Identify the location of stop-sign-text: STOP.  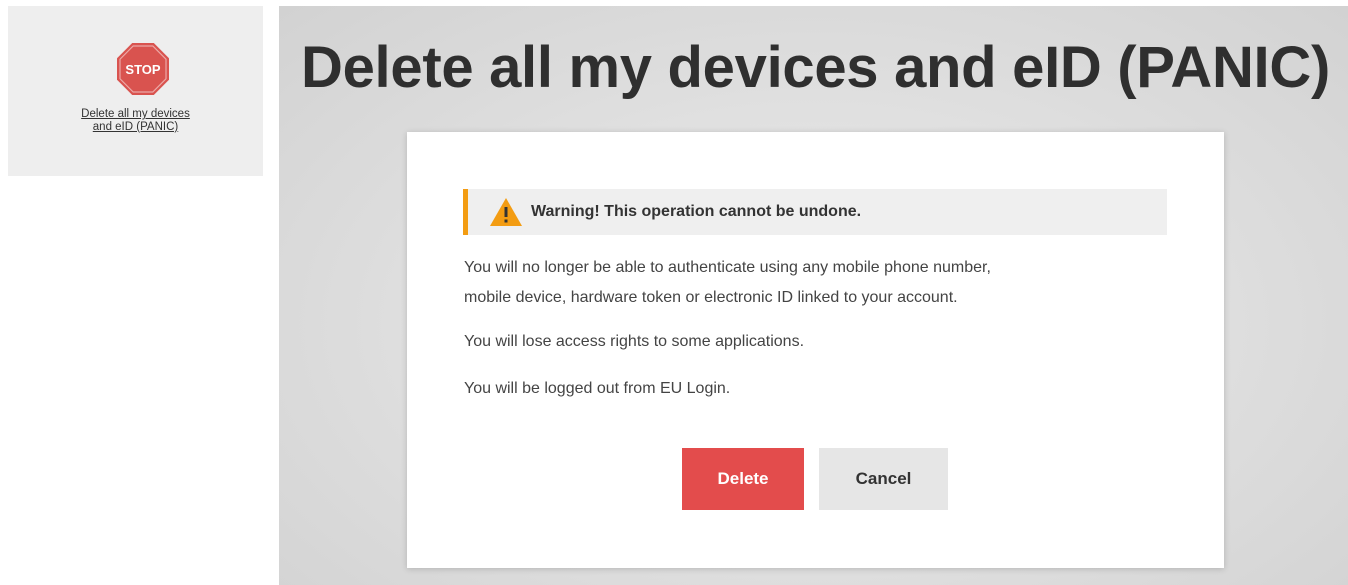
(142, 69).